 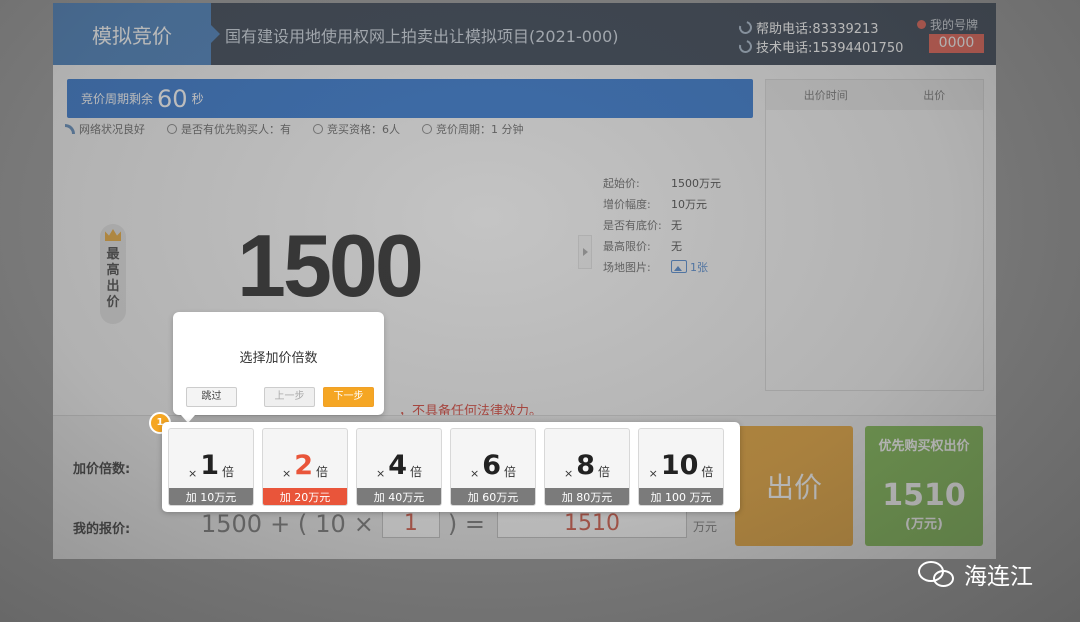 What do you see at coordinates (305, 467) in the screenshot?
I see `multiplier-option-2: × 2 倍 加 20万元` at bounding box center [305, 467].